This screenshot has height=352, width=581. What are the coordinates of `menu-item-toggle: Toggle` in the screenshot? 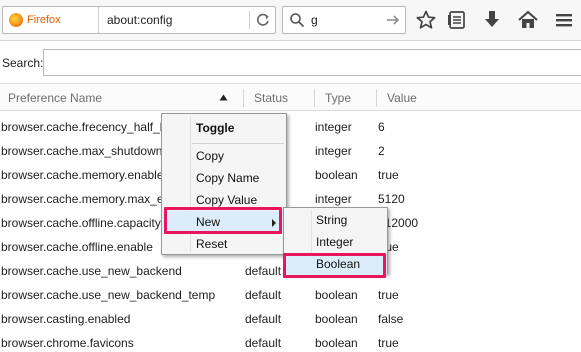 It's located at (224, 128).